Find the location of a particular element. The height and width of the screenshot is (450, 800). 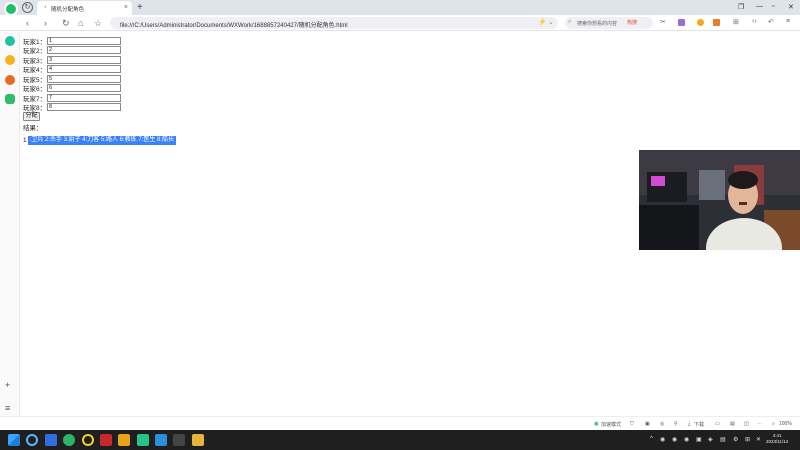

player-row-7: 玩家7： 7 is located at coordinates (72, 98).